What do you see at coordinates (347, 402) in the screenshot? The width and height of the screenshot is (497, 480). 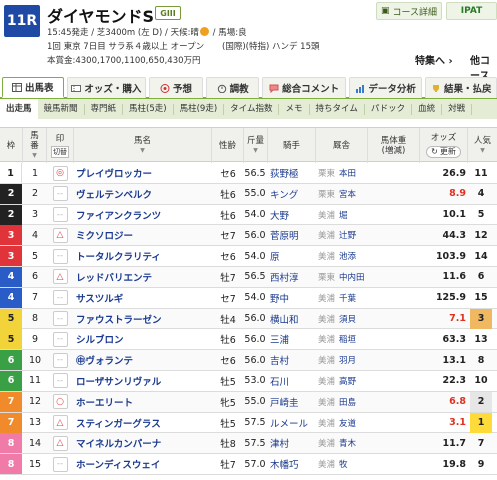 I see `trainer-link: 田島` at bounding box center [347, 402].